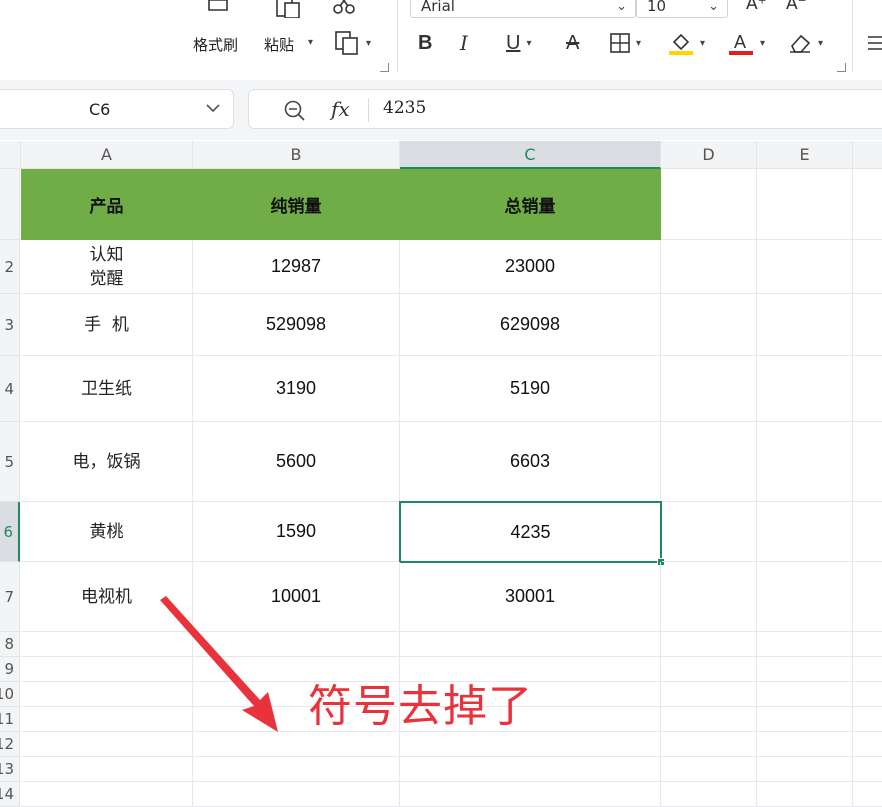  What do you see at coordinates (107, 462) in the screenshot?
I see `product-cell: 电，饭锅` at bounding box center [107, 462].